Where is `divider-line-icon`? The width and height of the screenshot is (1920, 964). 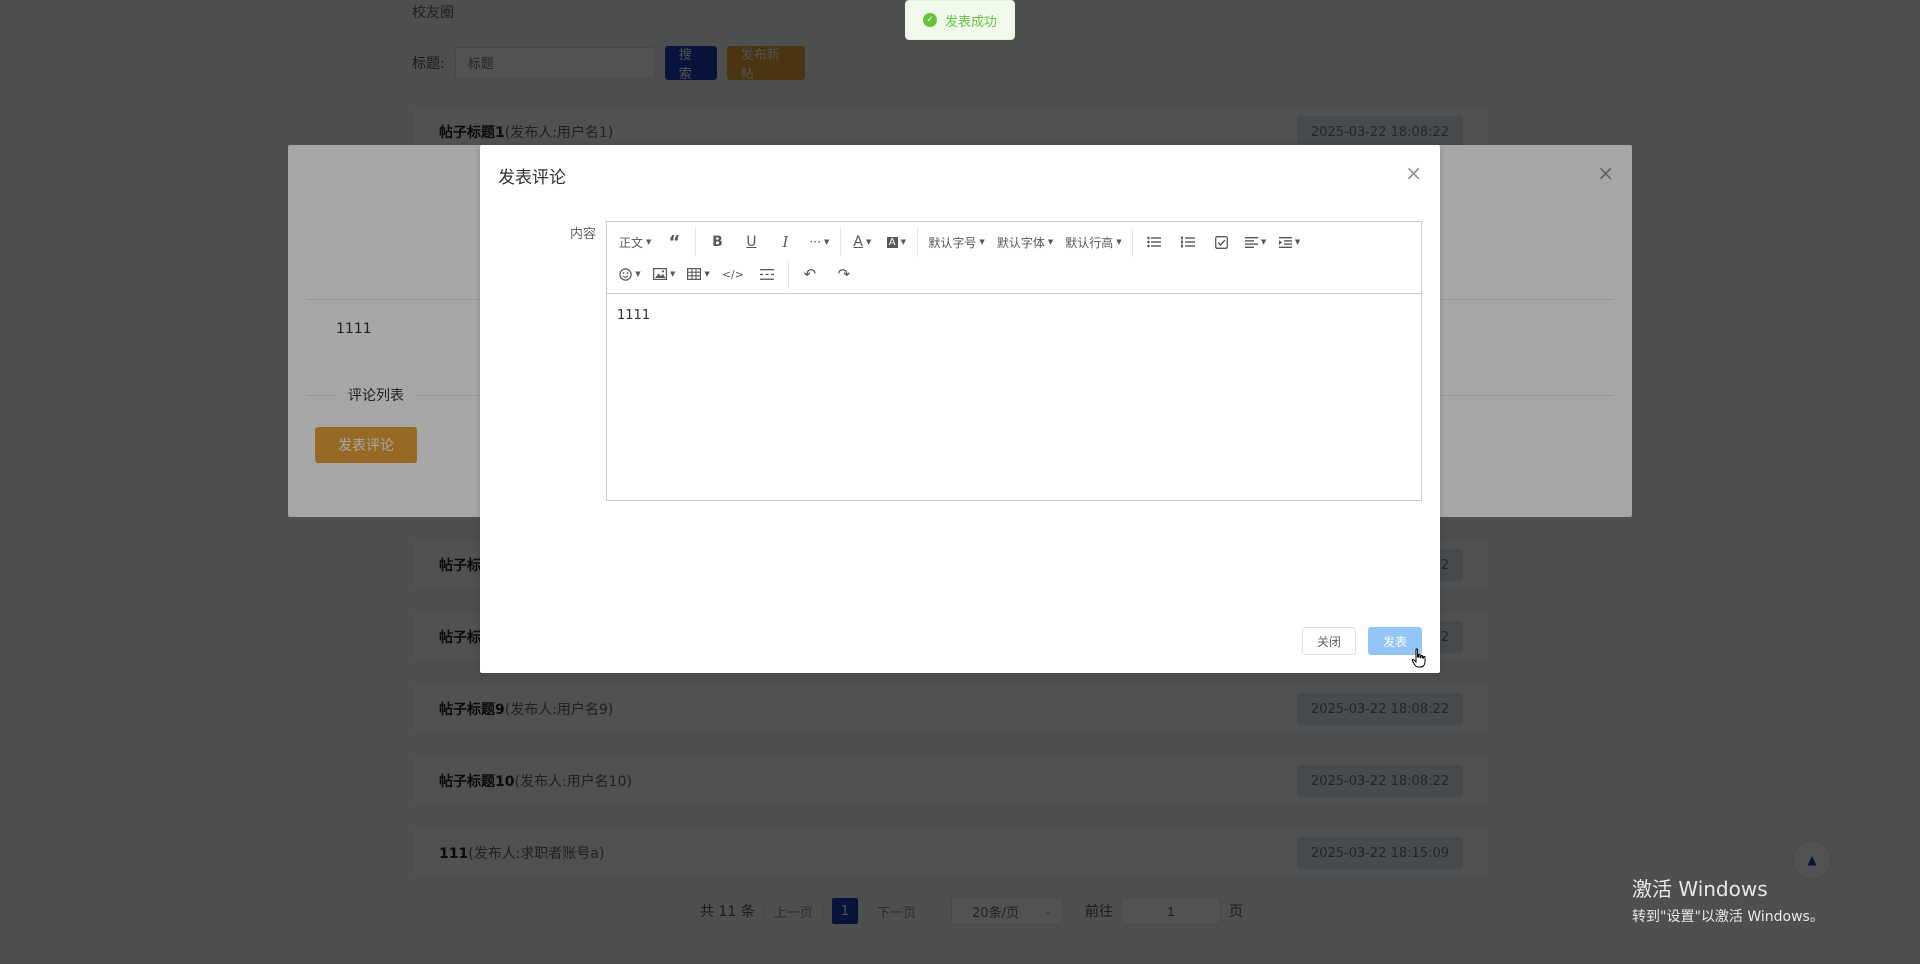 divider-line-icon is located at coordinates (767, 274).